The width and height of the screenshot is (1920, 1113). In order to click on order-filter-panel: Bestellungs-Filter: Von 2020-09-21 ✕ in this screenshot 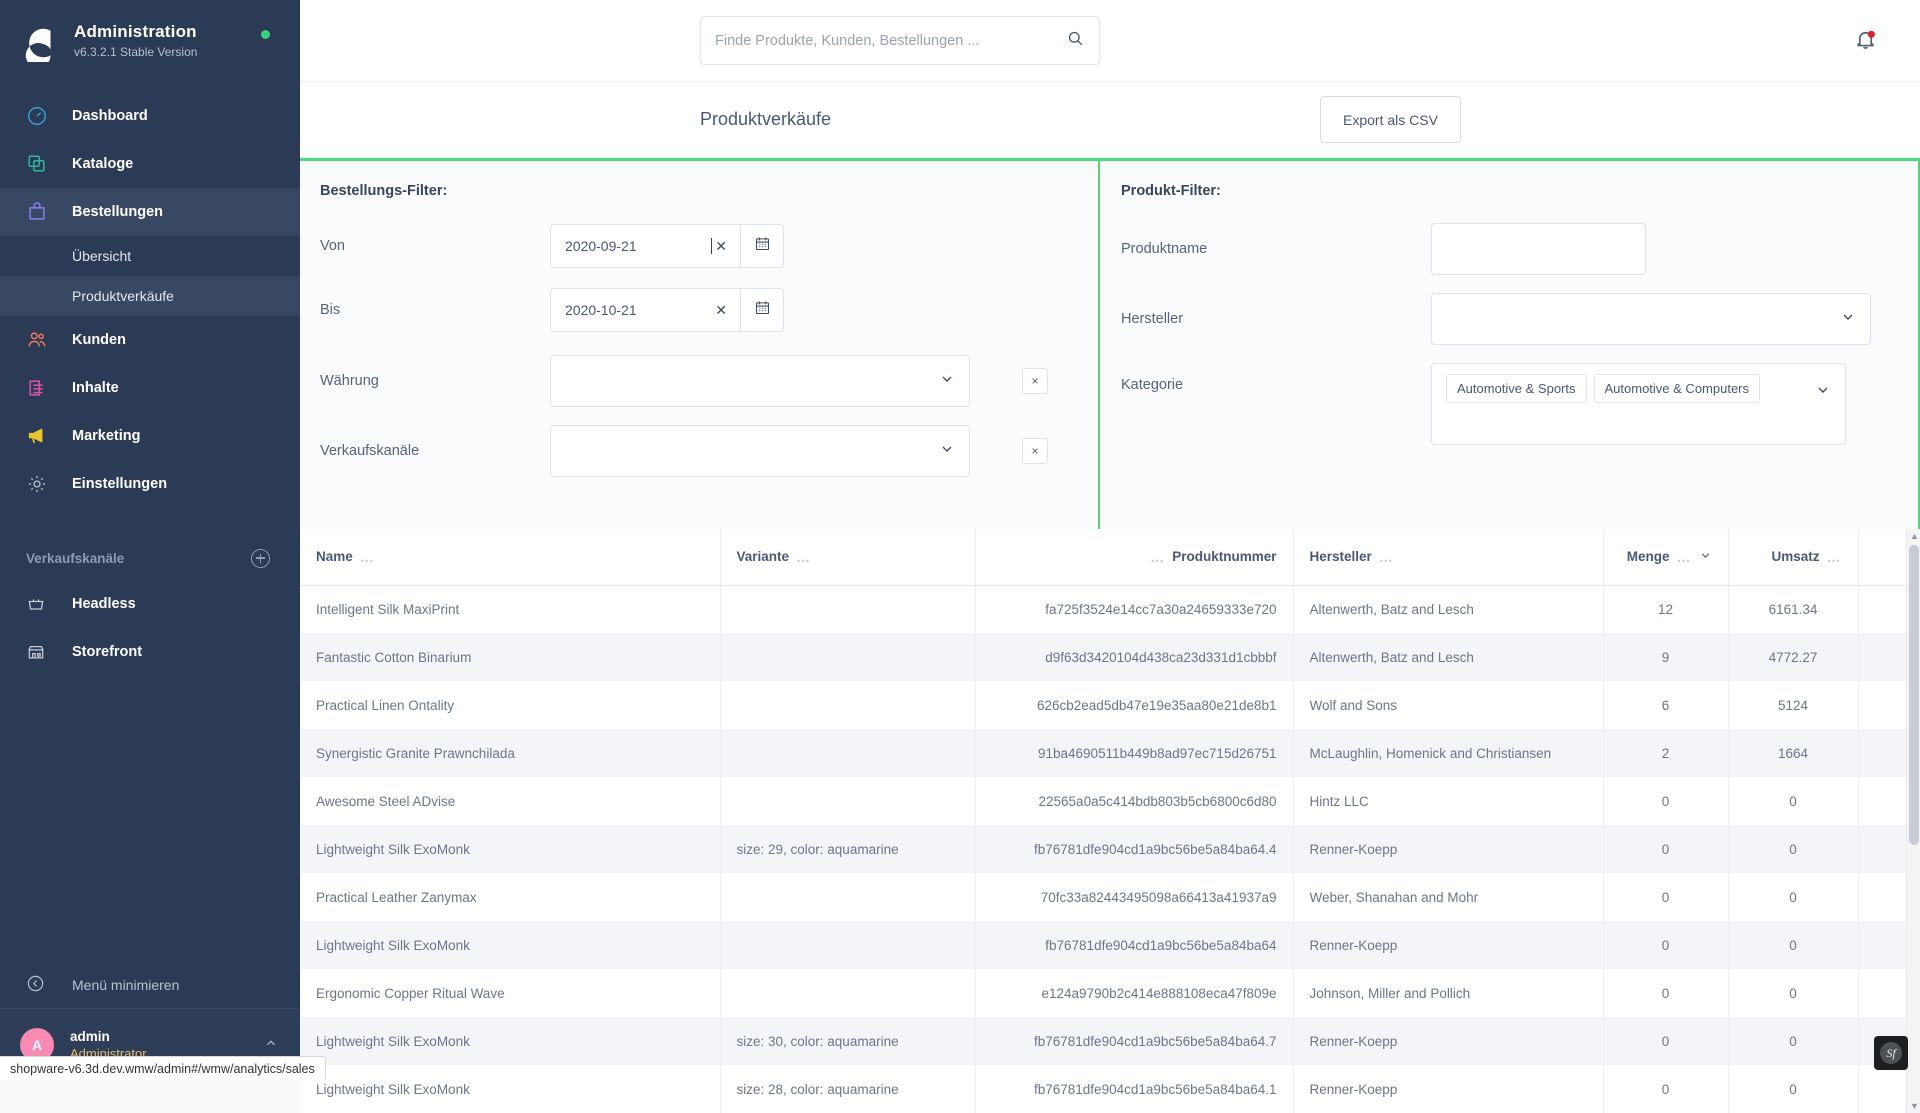, I will do `click(700, 345)`.